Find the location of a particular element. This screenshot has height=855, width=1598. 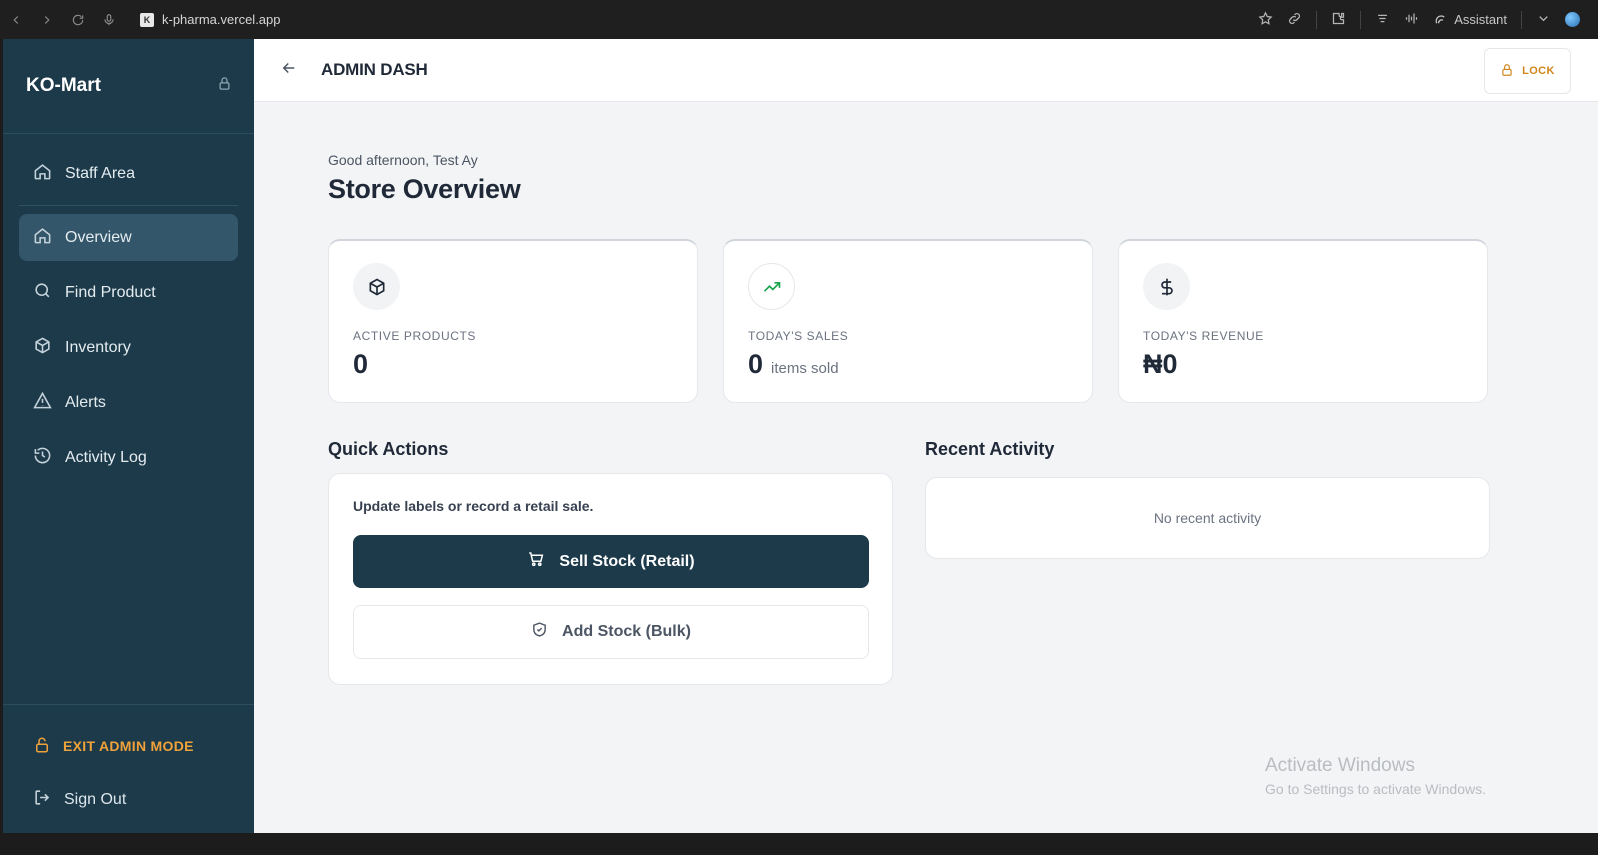

sidebar-item-overview: Overview is located at coordinates (128, 237).